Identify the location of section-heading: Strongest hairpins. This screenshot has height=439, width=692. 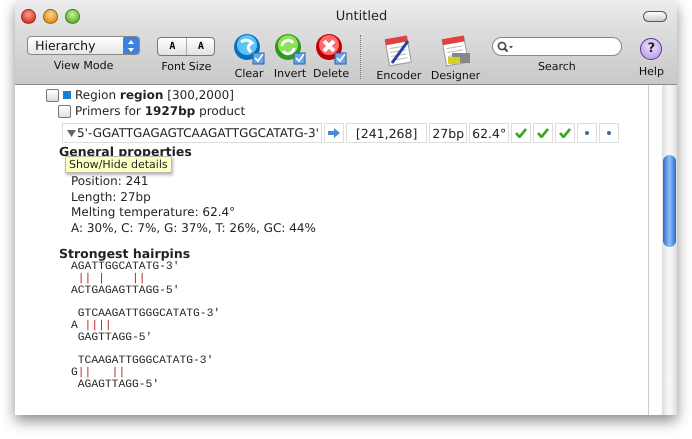
(125, 253).